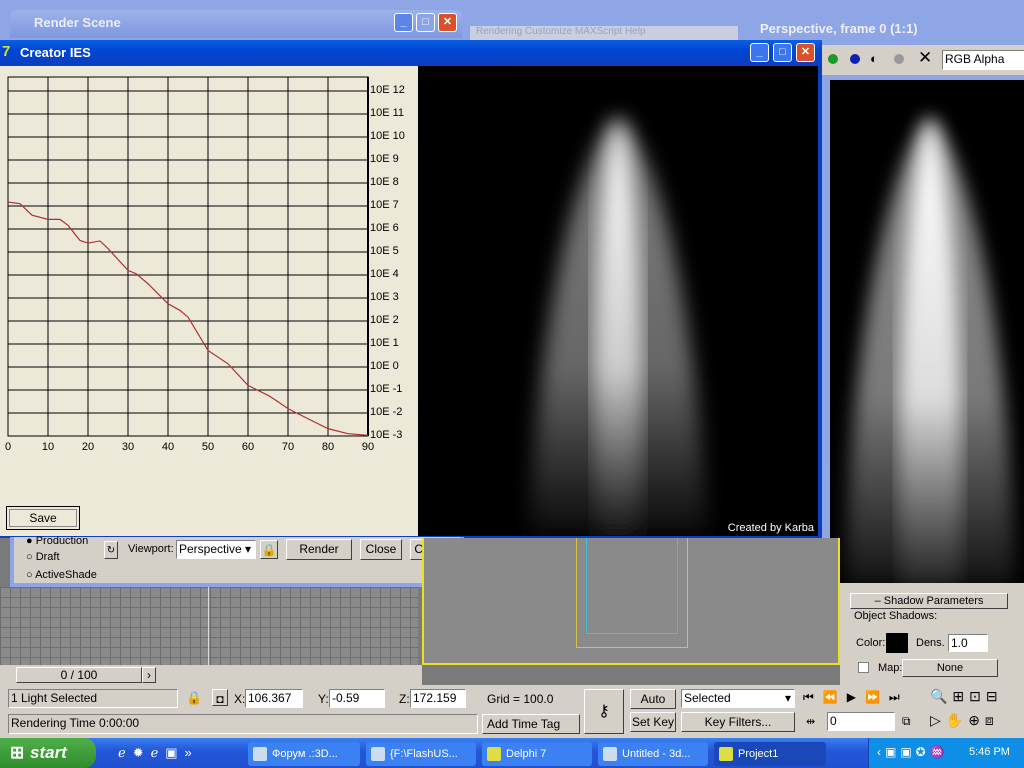  What do you see at coordinates (323, 699) in the screenshot?
I see `y-label: Y:` at bounding box center [323, 699].